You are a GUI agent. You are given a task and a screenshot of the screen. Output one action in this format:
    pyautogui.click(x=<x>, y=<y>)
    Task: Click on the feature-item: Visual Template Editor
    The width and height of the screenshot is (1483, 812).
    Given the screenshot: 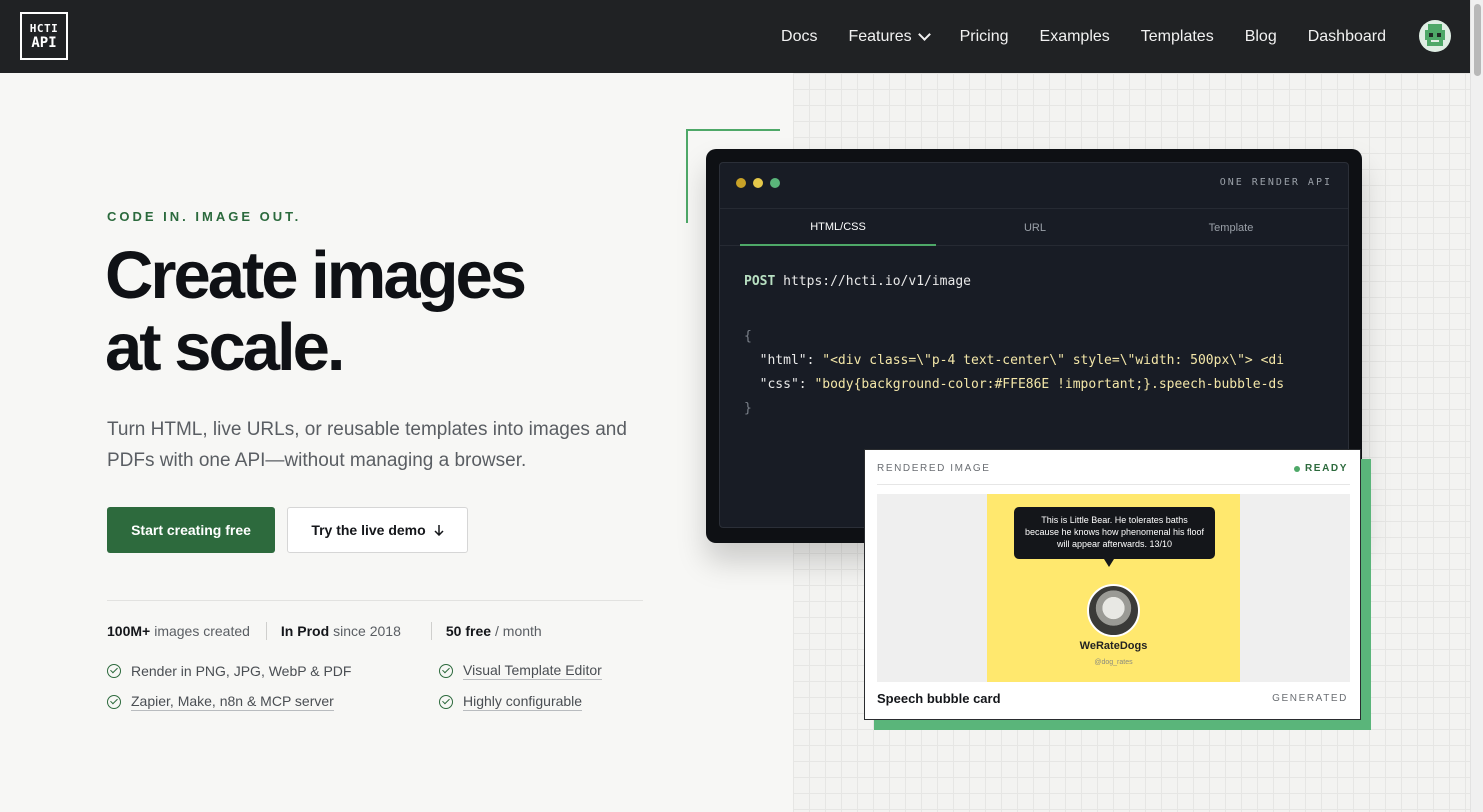 What is the action you would take?
    pyautogui.click(x=539, y=670)
    